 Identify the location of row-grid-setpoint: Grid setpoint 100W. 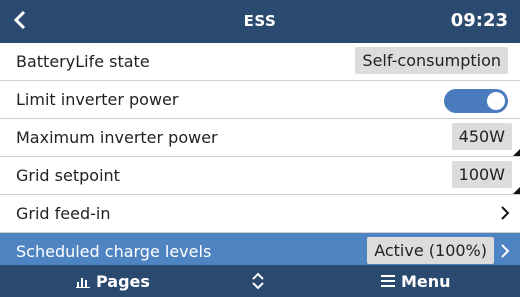
(260, 176).